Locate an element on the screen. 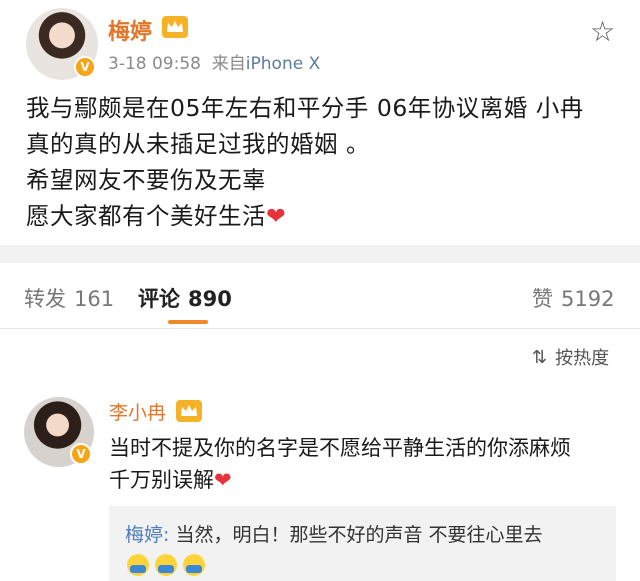 The width and height of the screenshot is (640, 581). sort-icon: ⇅ is located at coordinates (540, 357).